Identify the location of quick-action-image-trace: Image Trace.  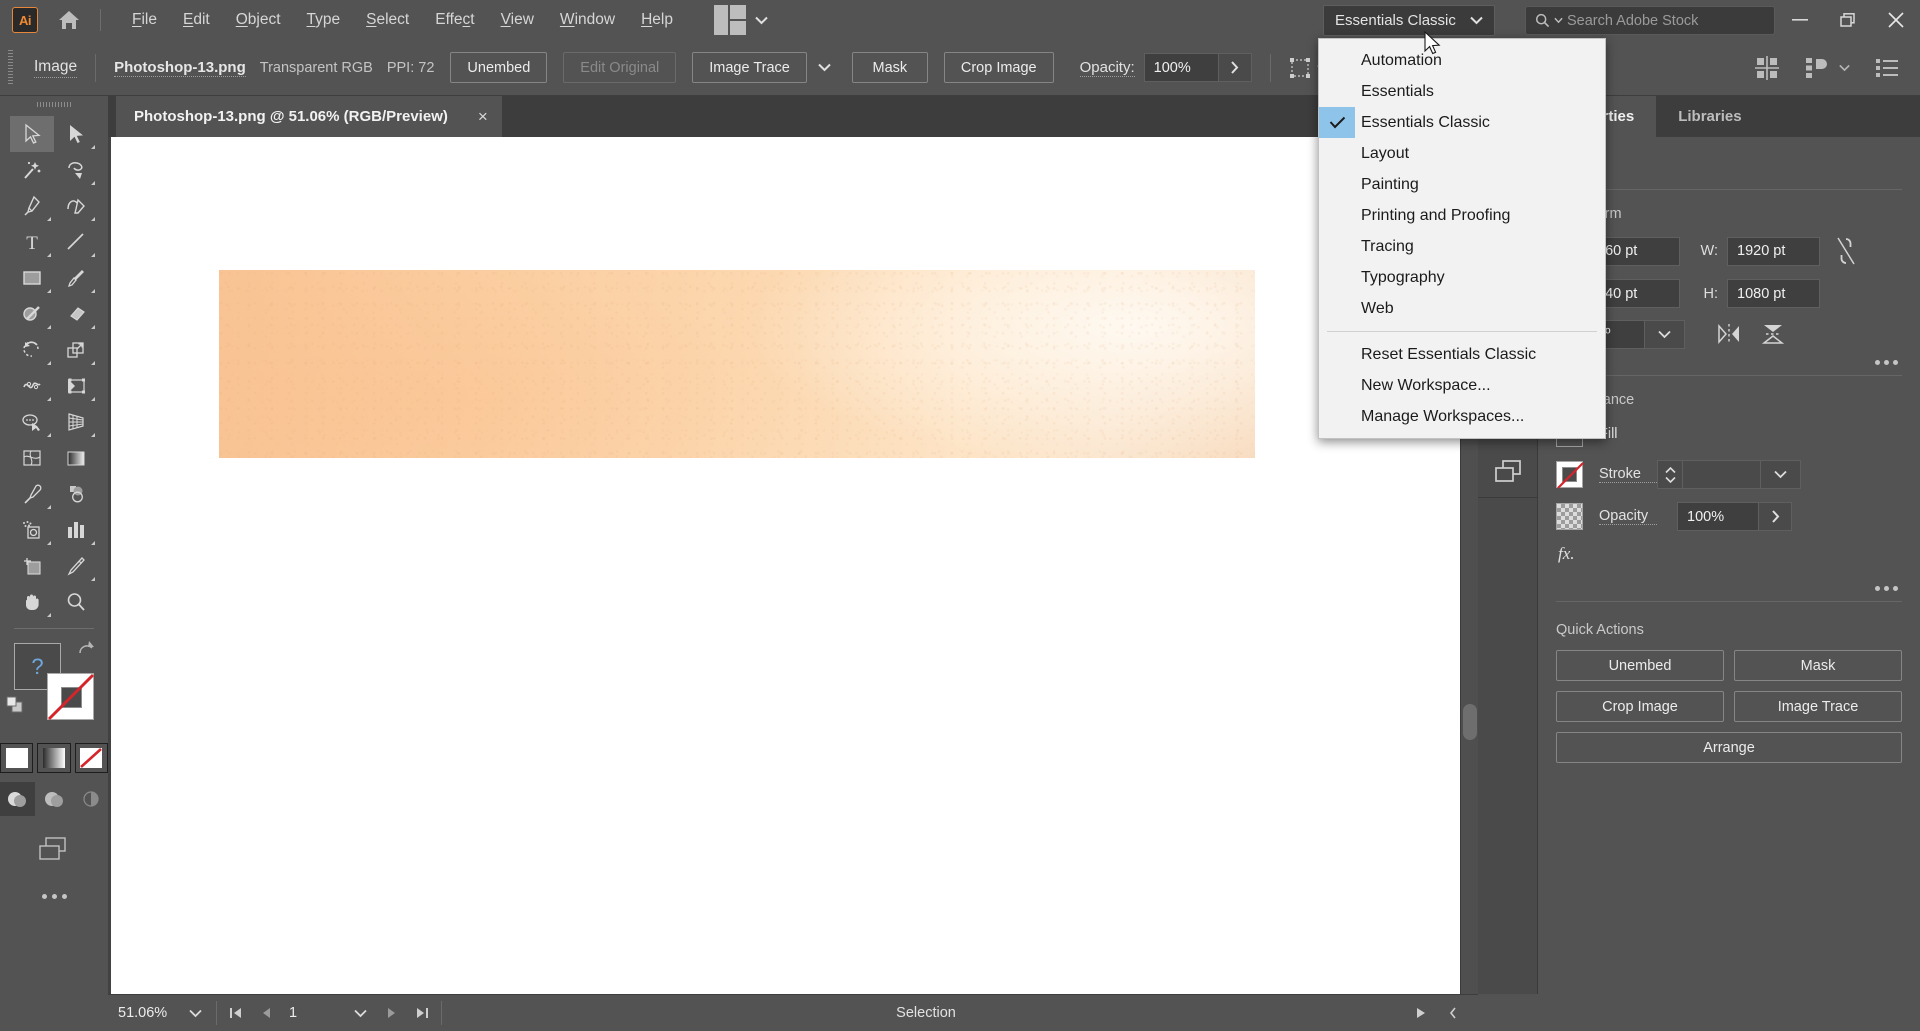
(1818, 706).